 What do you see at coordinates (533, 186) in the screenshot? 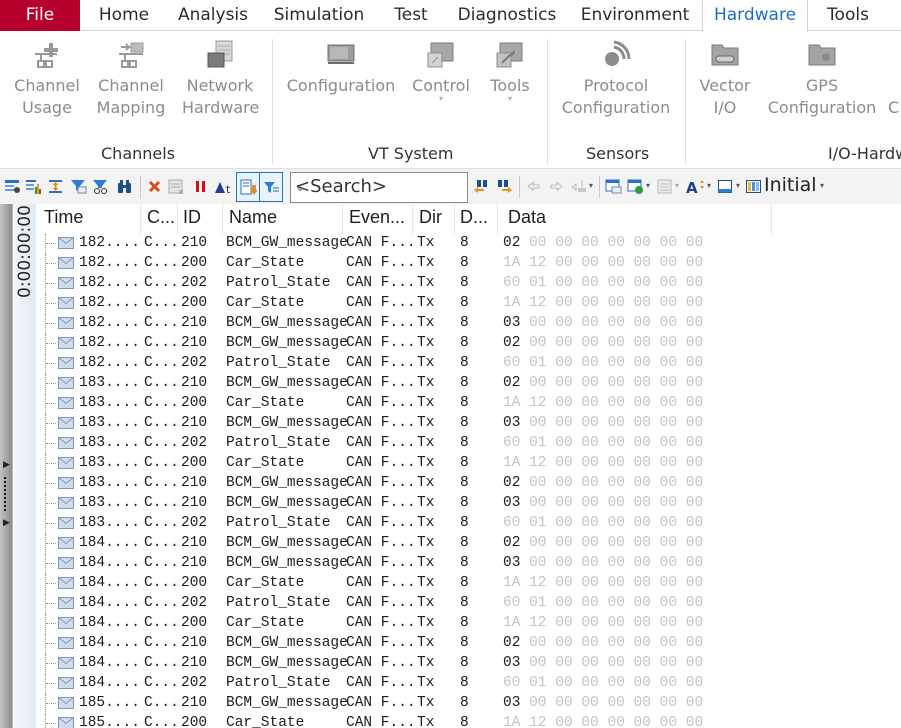
I see `back-arrow-icon` at bounding box center [533, 186].